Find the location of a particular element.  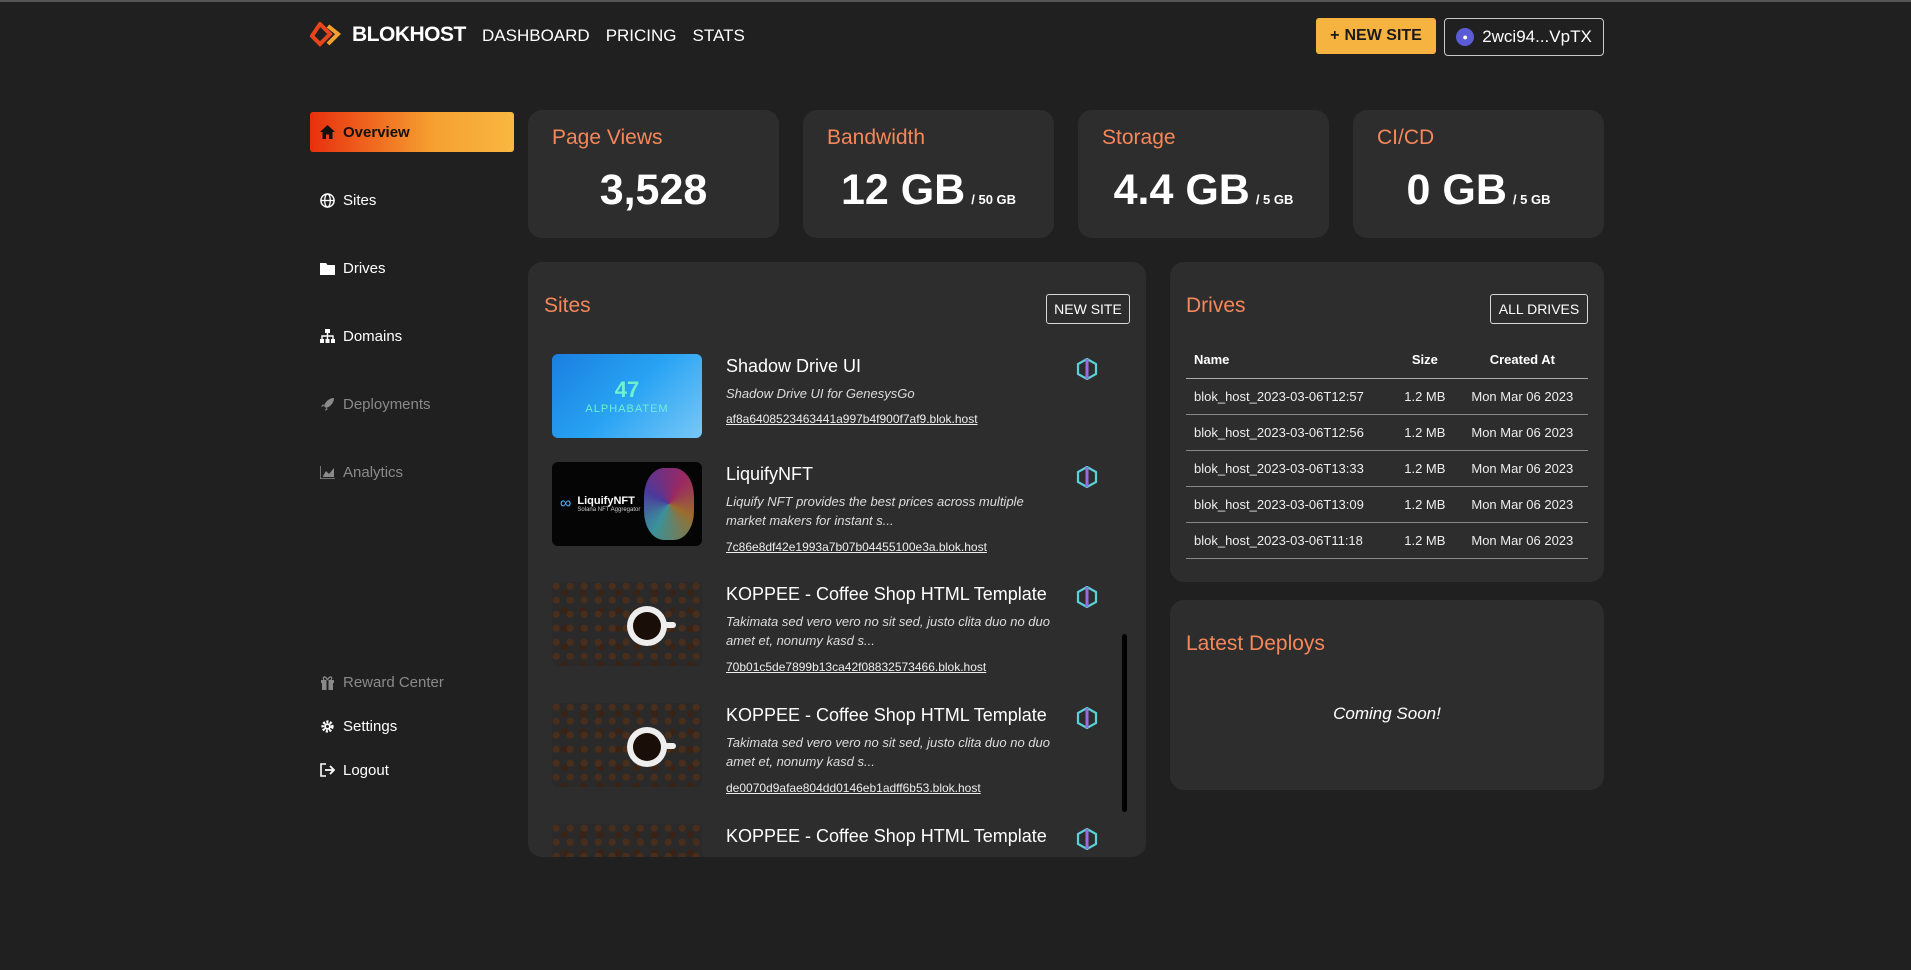

stat-card-page-views: Page Views 3,528 is located at coordinates (653, 174).